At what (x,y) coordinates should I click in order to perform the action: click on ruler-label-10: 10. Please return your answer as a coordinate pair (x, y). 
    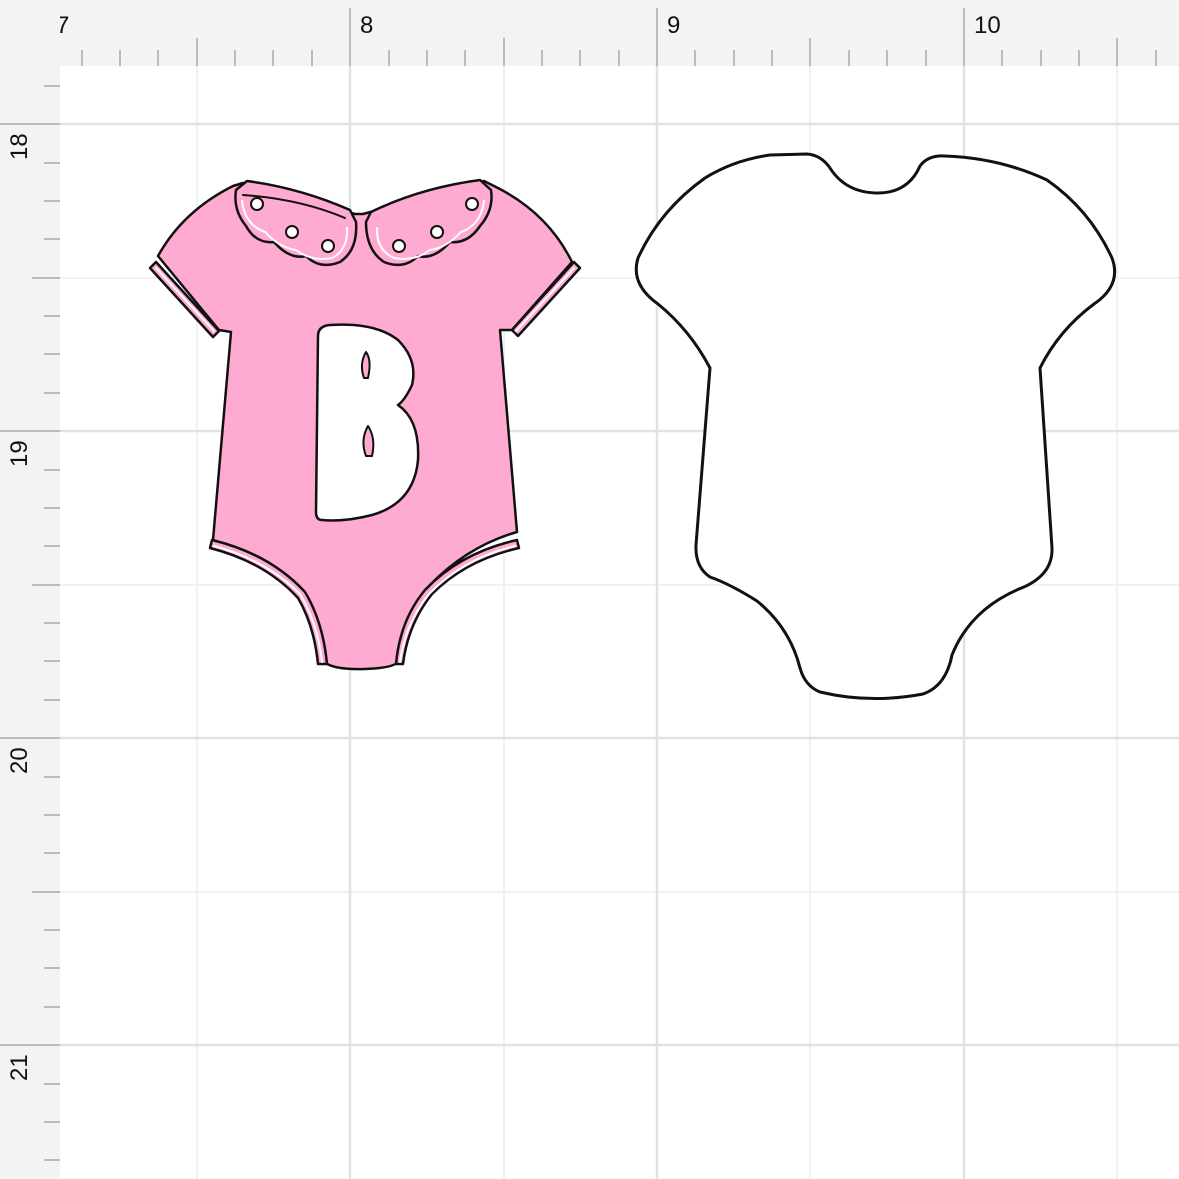
    Looking at the image, I should click on (987, 25).